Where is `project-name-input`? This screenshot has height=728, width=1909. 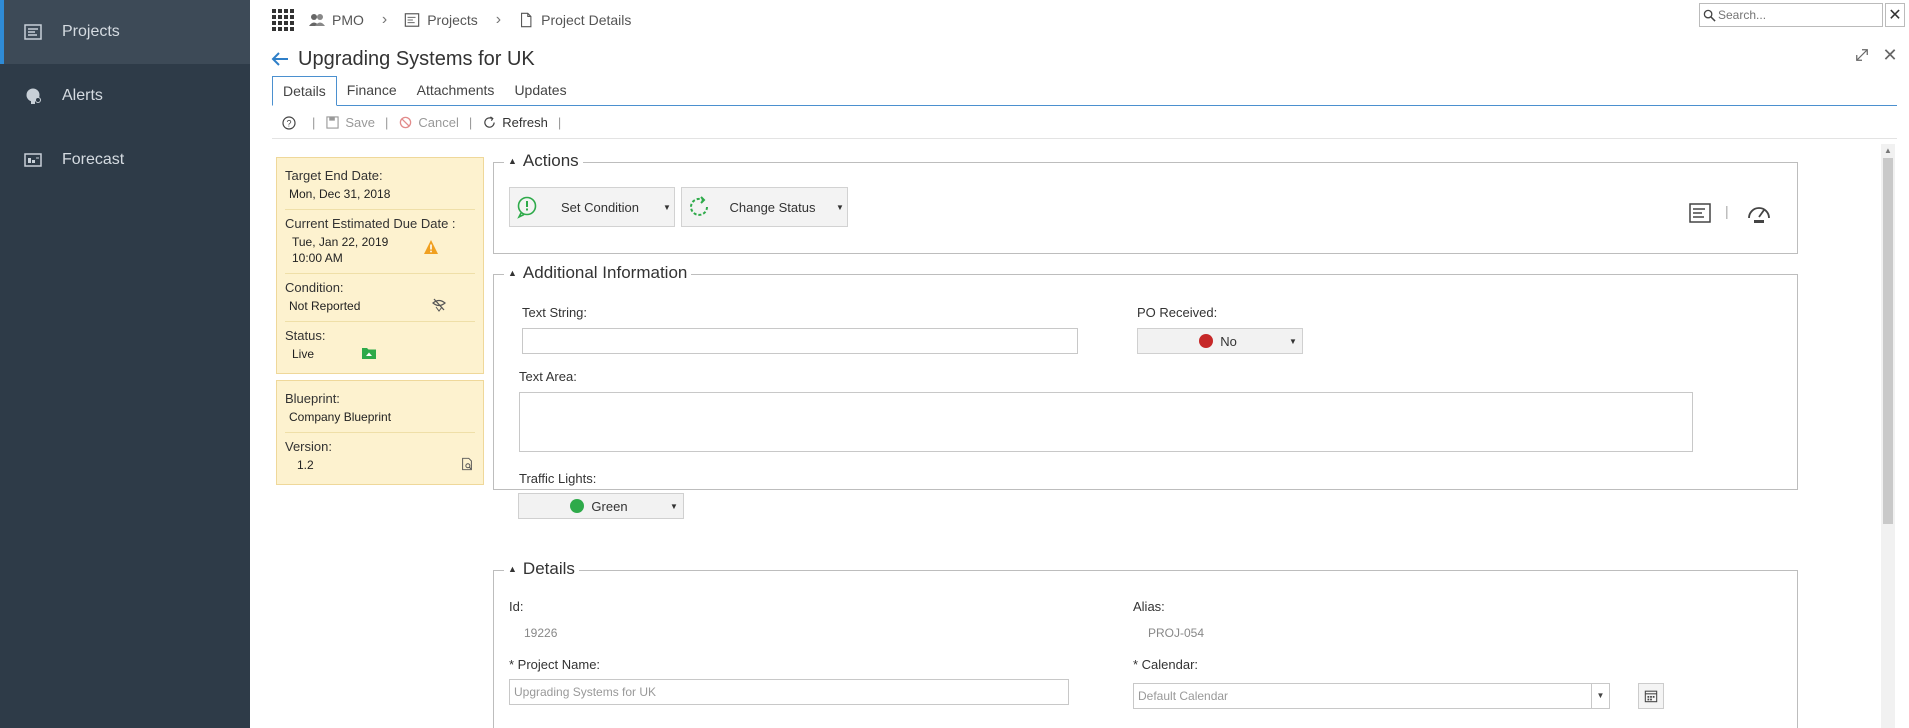
project-name-input is located at coordinates (789, 692).